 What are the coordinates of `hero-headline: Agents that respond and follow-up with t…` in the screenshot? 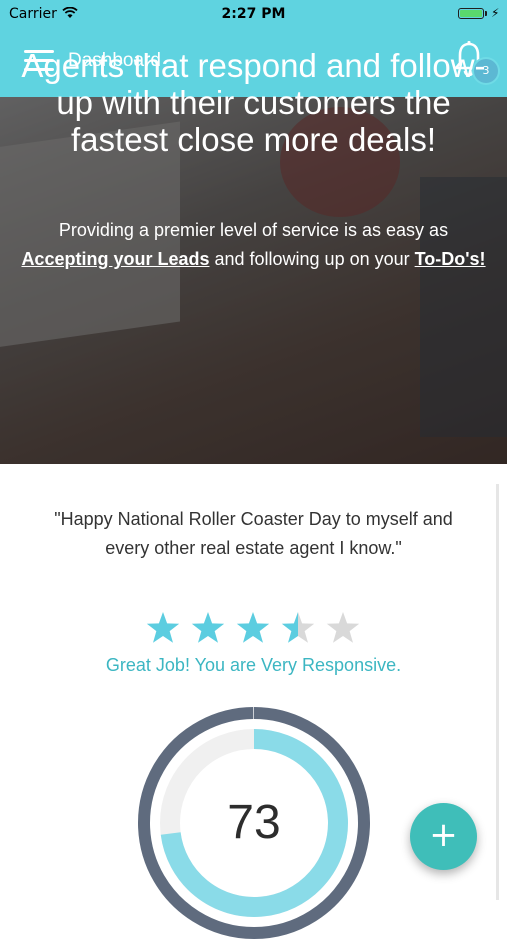 It's located at (253, 102).